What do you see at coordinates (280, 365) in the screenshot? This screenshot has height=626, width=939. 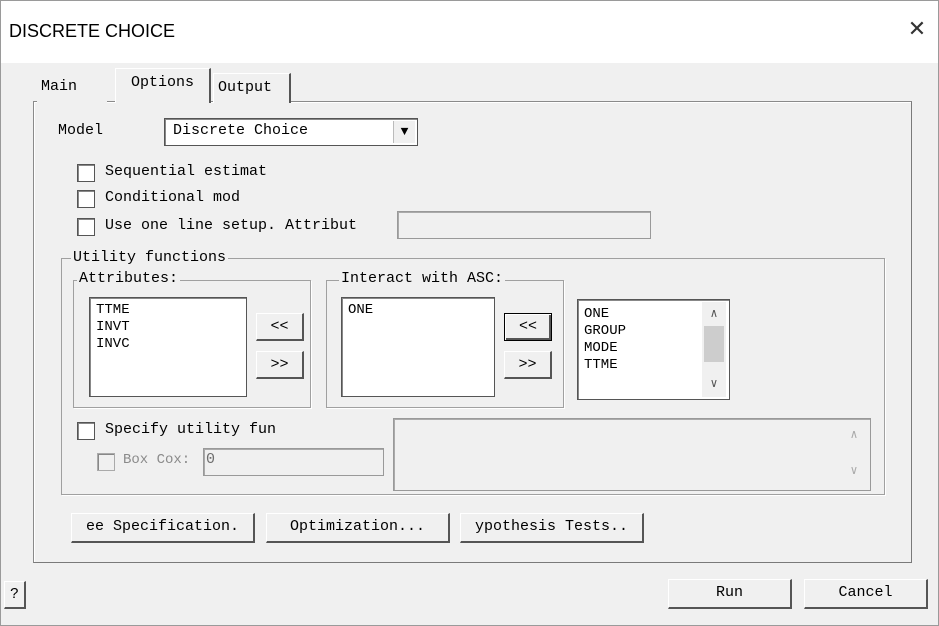 I see `attributes-move-right-button: >>` at bounding box center [280, 365].